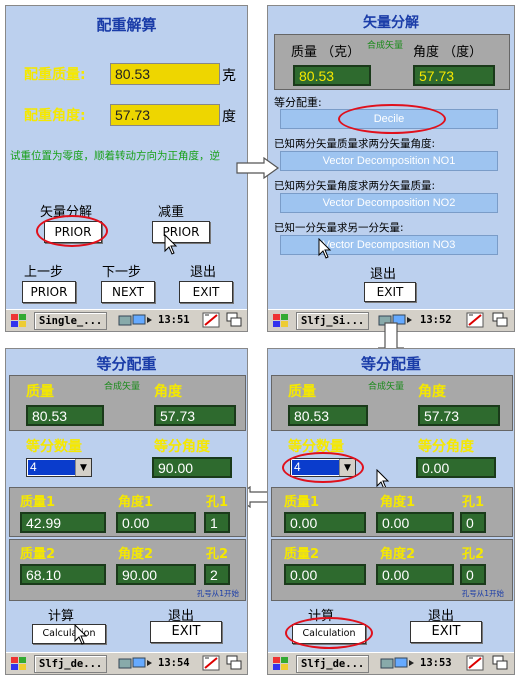 The width and height of the screenshot is (520, 680). What do you see at coordinates (126, 364) in the screenshot?
I see `page-title: 等分配重` at bounding box center [126, 364].